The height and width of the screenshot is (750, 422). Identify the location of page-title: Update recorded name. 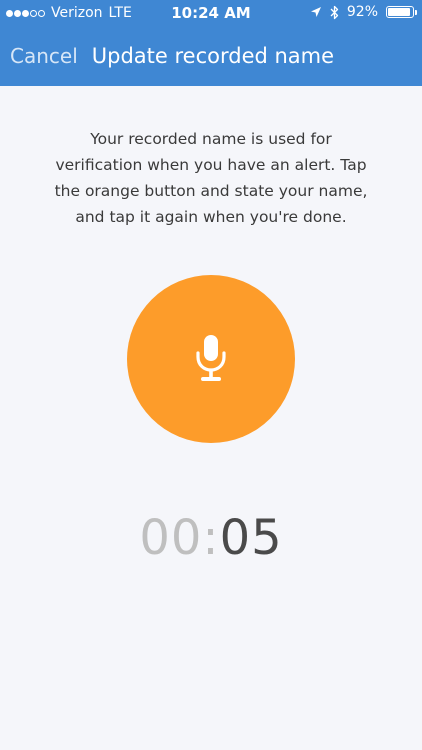
(213, 56).